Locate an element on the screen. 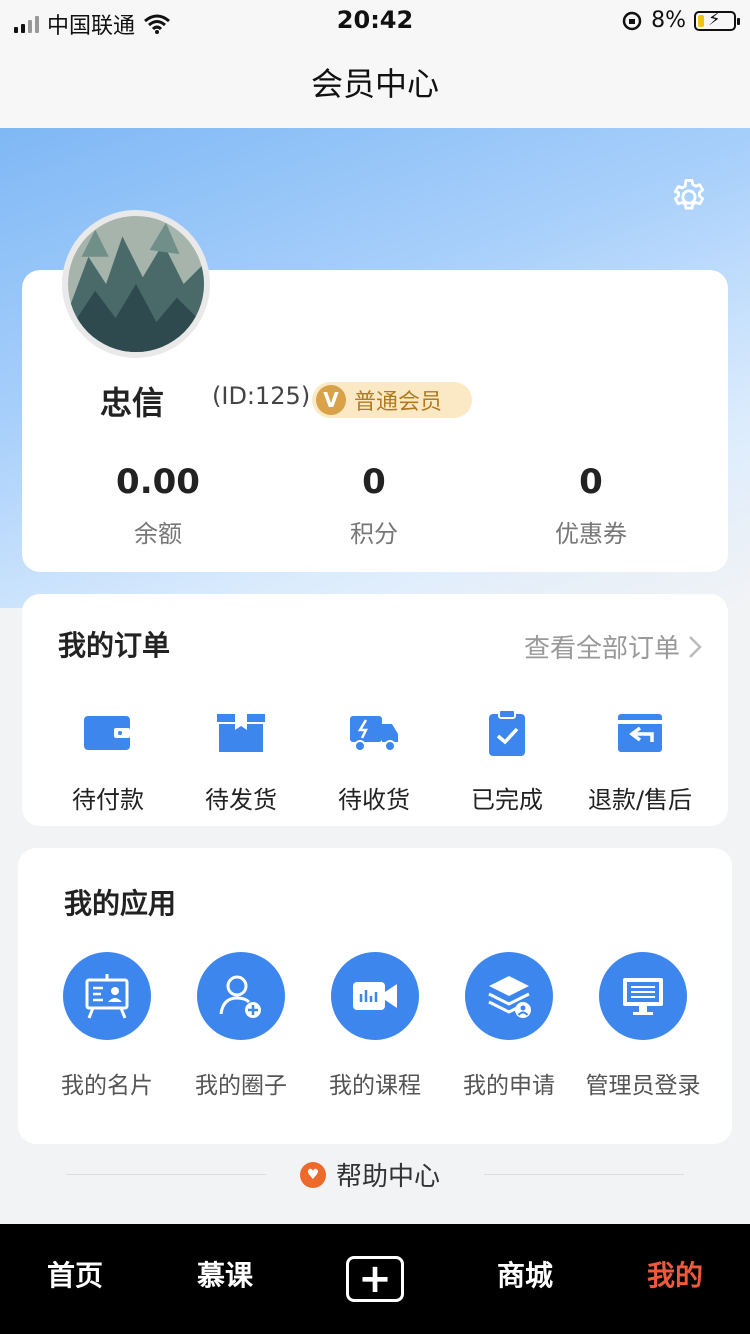  stat-label: 积分 is located at coordinates (374, 534).